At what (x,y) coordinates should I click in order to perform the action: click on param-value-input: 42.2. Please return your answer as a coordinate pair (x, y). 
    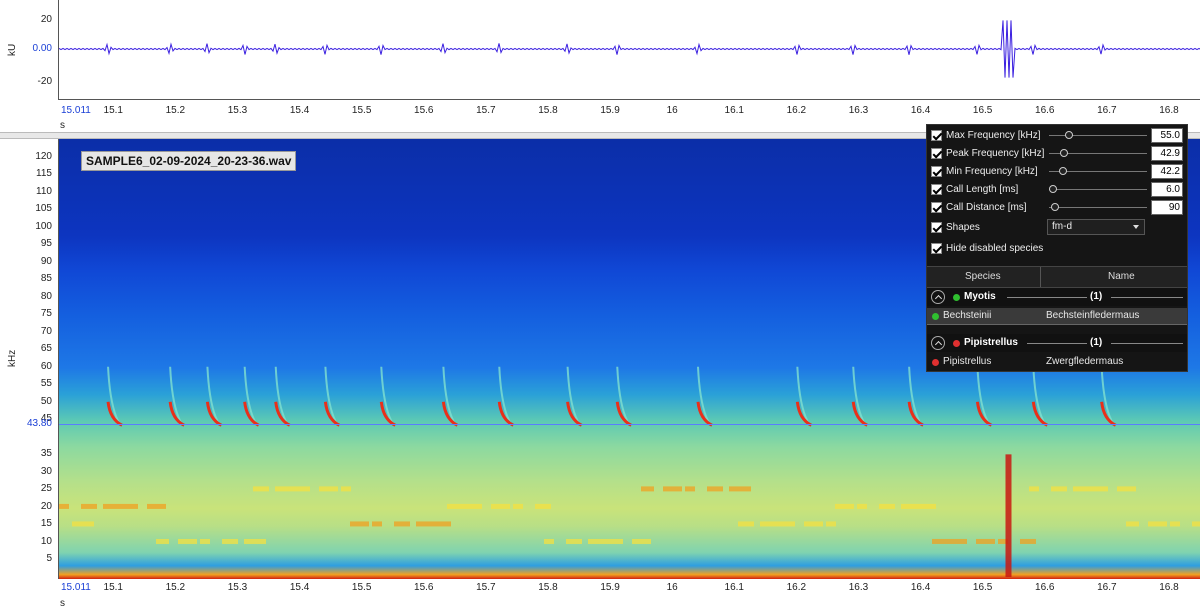
    Looking at the image, I should click on (1167, 171).